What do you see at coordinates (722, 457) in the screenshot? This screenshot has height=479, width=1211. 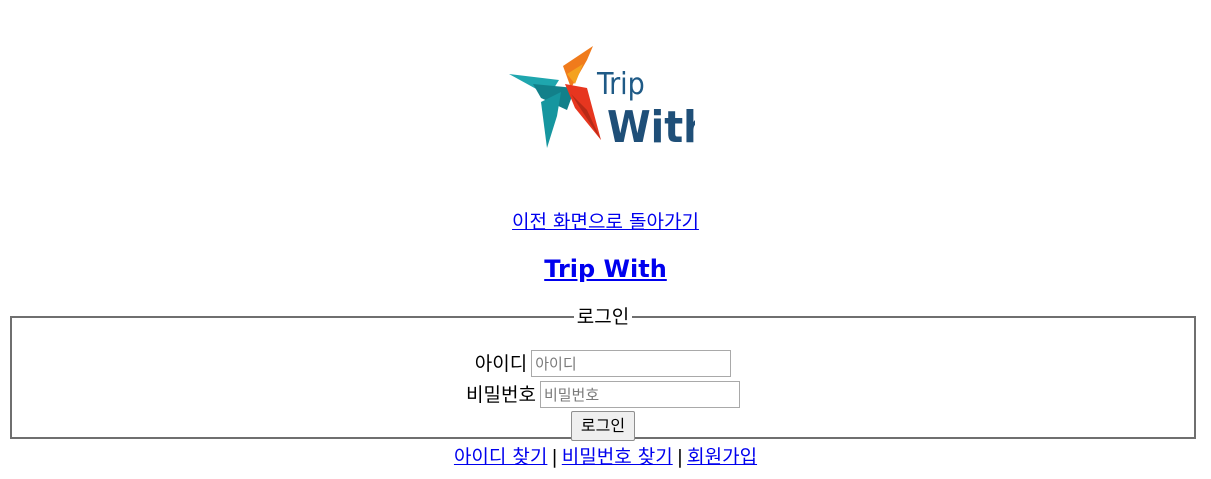 I see `signup-link: 회원가입` at bounding box center [722, 457].